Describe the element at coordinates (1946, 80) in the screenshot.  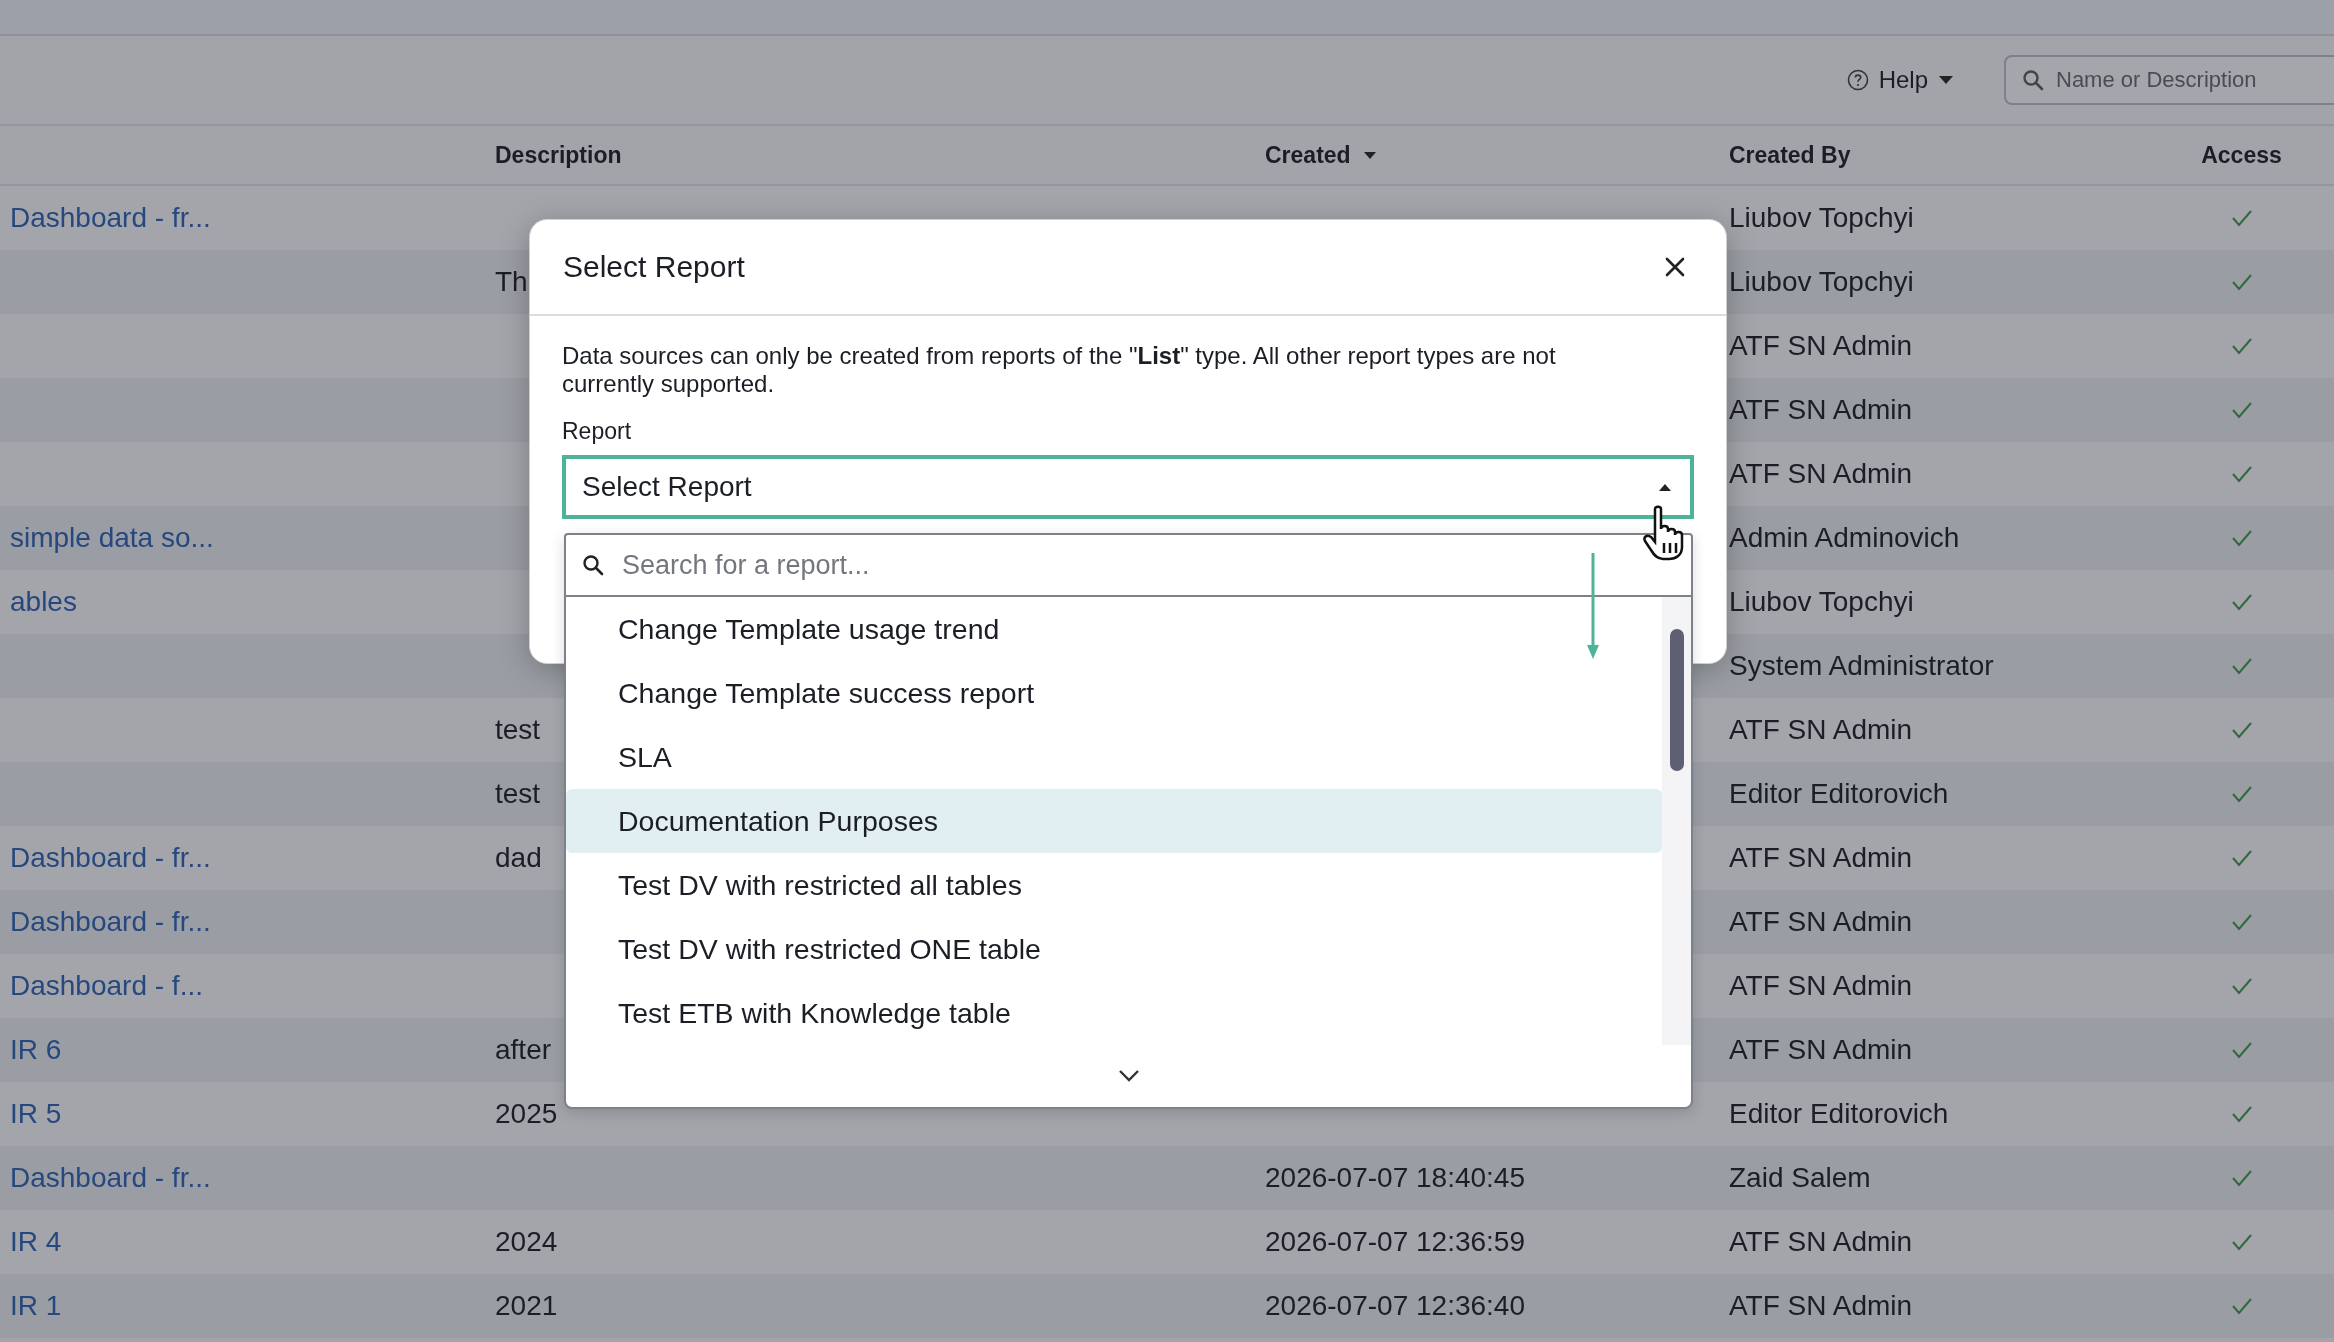
I see `caret-down-icon` at that location.